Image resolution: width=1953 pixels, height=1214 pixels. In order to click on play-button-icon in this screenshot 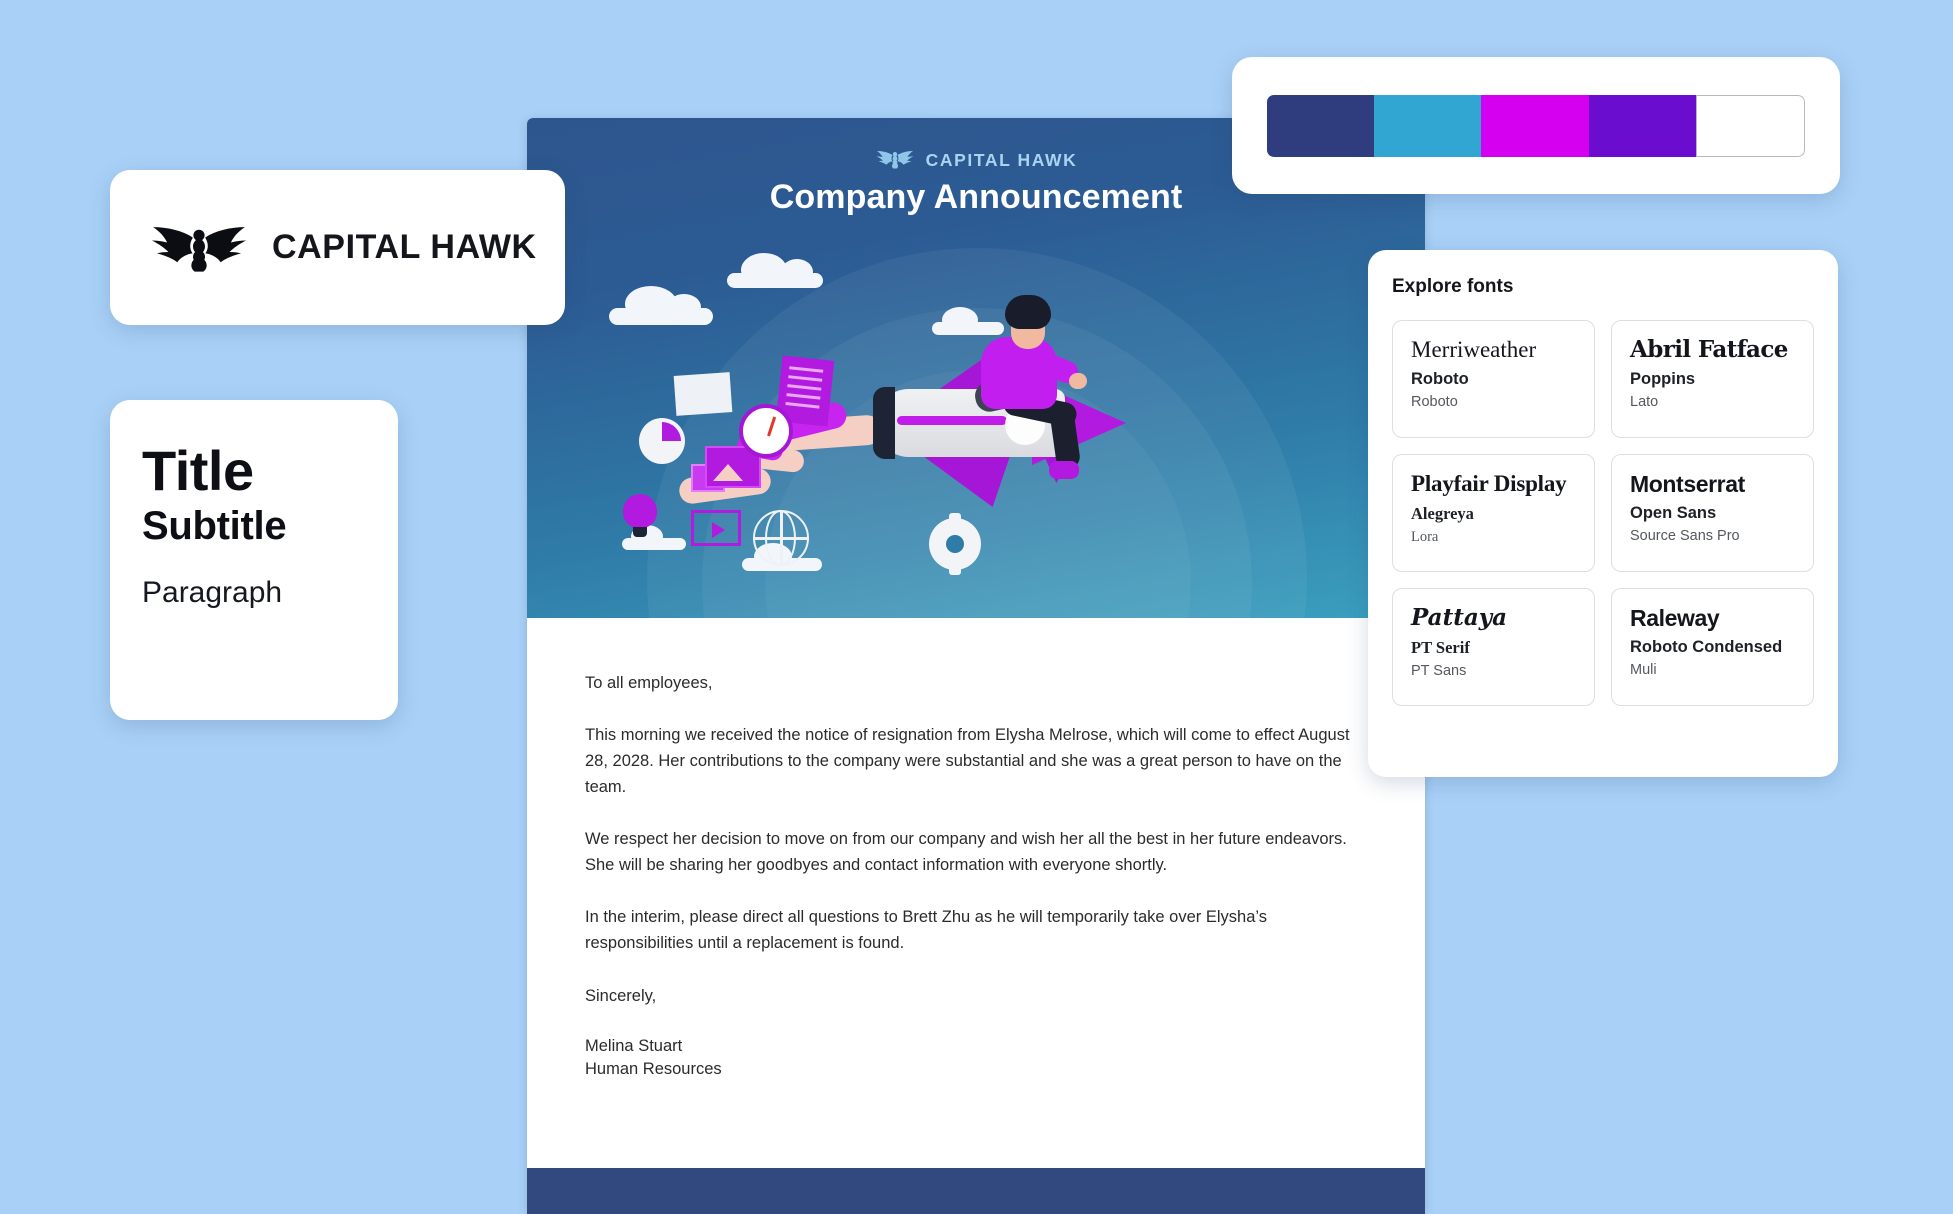, I will do `click(716, 528)`.